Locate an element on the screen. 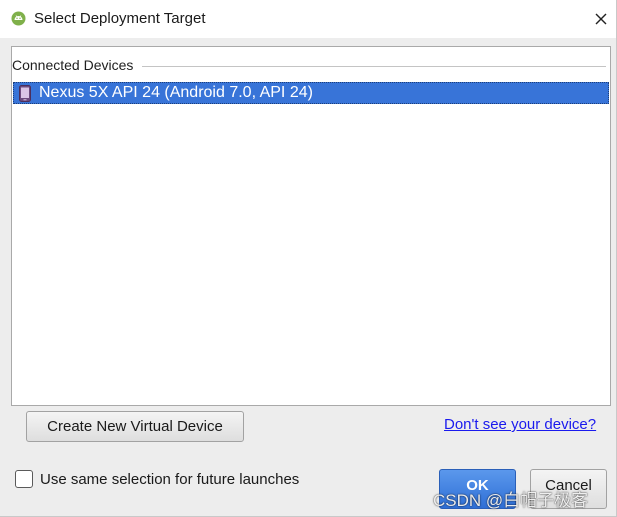  phone-device-icon is located at coordinates (25, 93).